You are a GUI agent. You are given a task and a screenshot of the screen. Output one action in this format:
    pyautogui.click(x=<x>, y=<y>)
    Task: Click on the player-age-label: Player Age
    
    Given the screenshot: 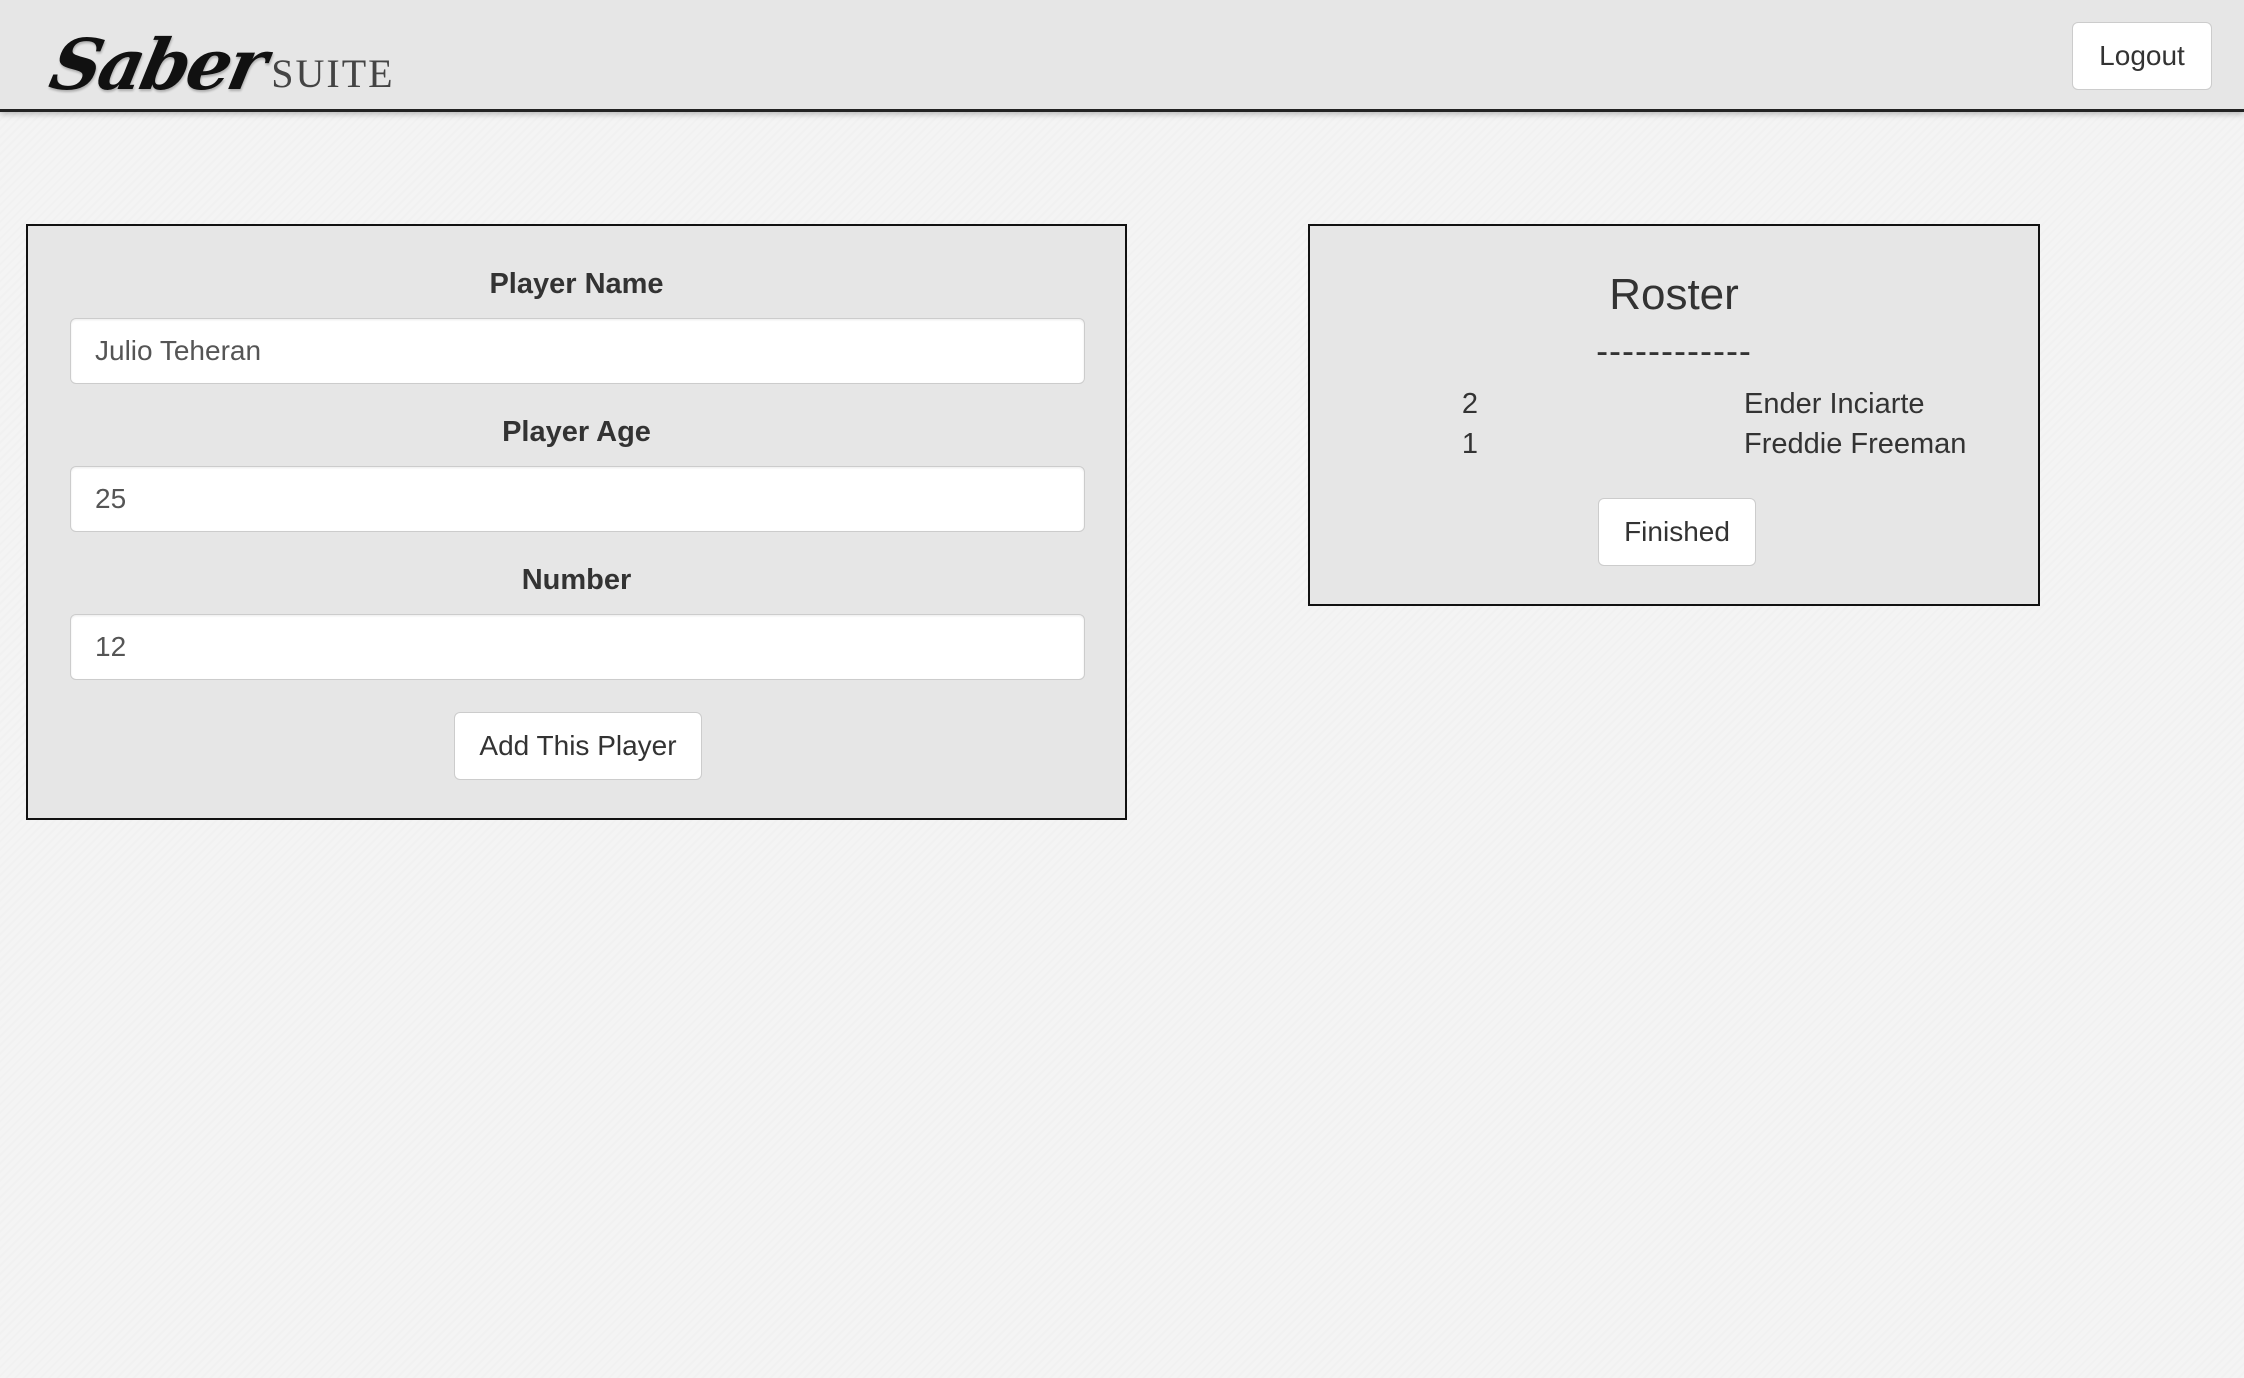 What is the action you would take?
    pyautogui.click(x=576, y=432)
    